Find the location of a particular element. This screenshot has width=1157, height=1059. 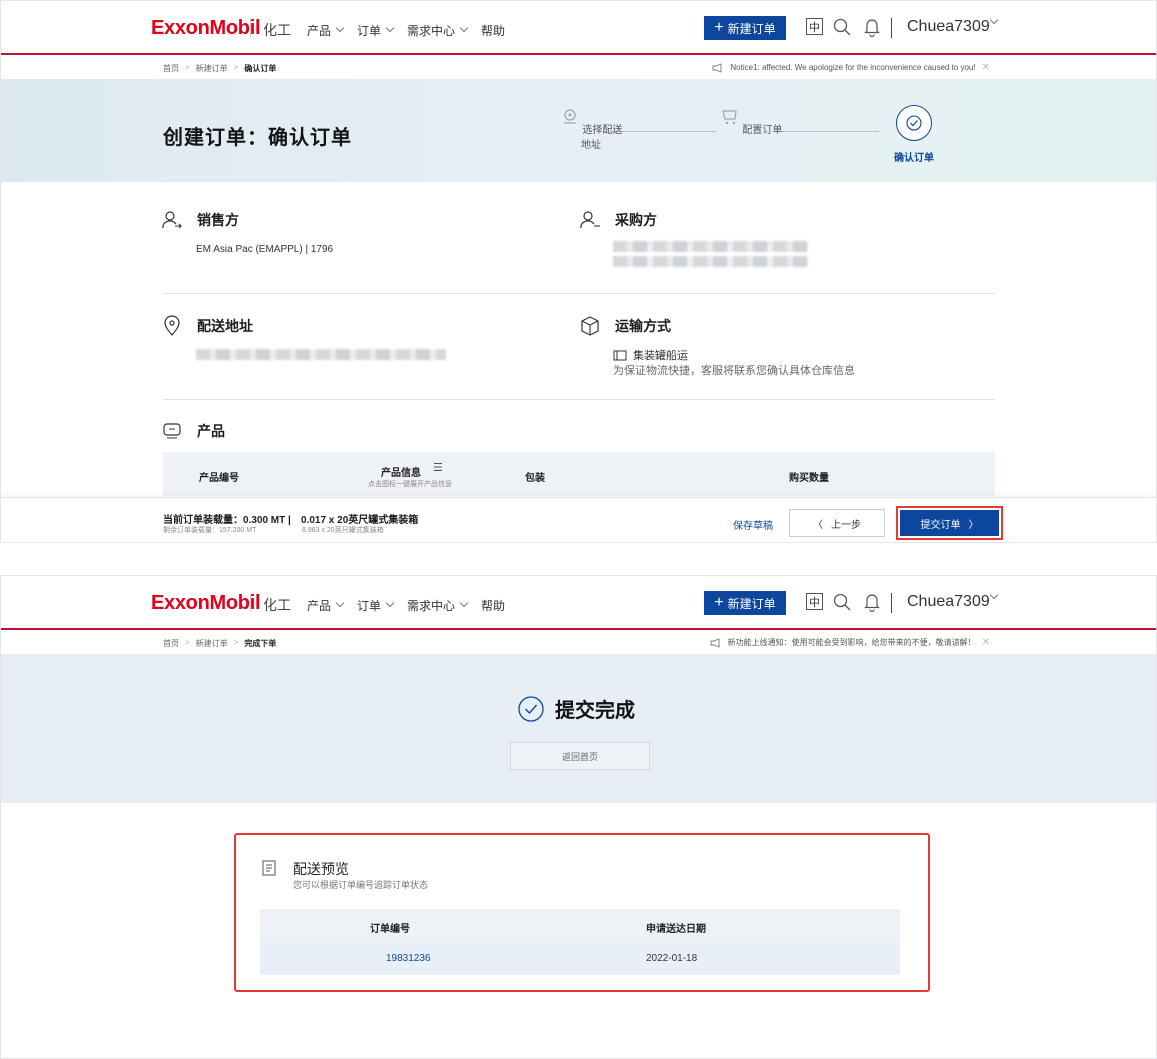

expand-list-icon: ☰ is located at coordinates (438, 467).